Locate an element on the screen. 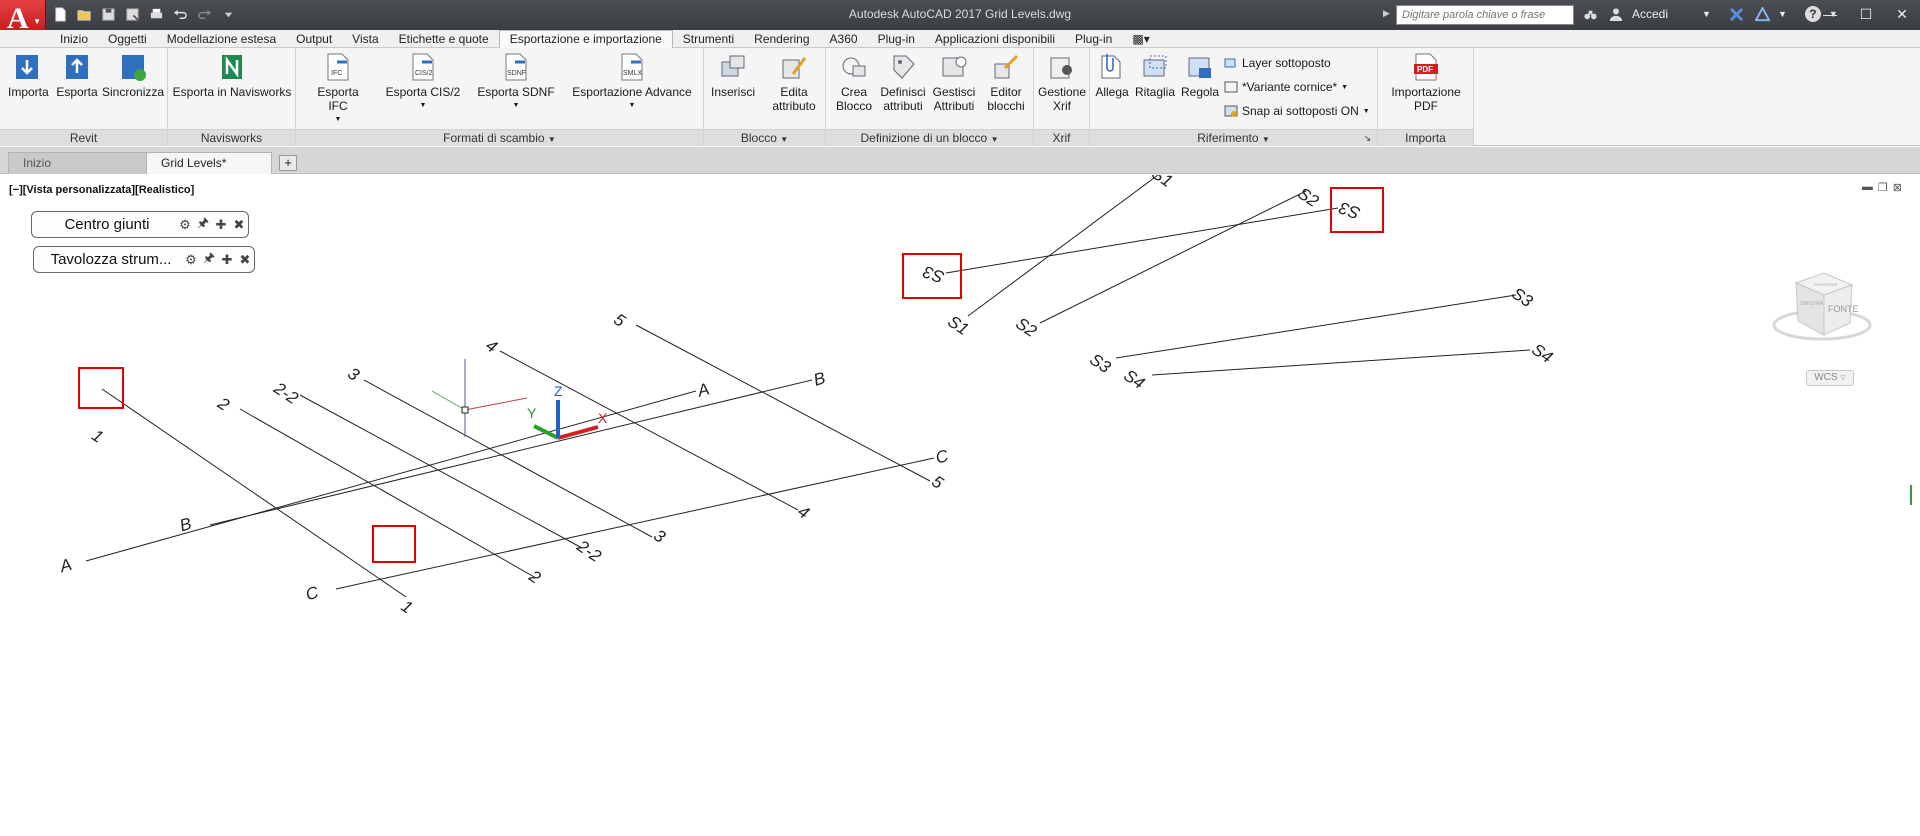 The image size is (1920, 836). ribbon-display-toggle-icon: ▩▾ is located at coordinates (1140, 39).